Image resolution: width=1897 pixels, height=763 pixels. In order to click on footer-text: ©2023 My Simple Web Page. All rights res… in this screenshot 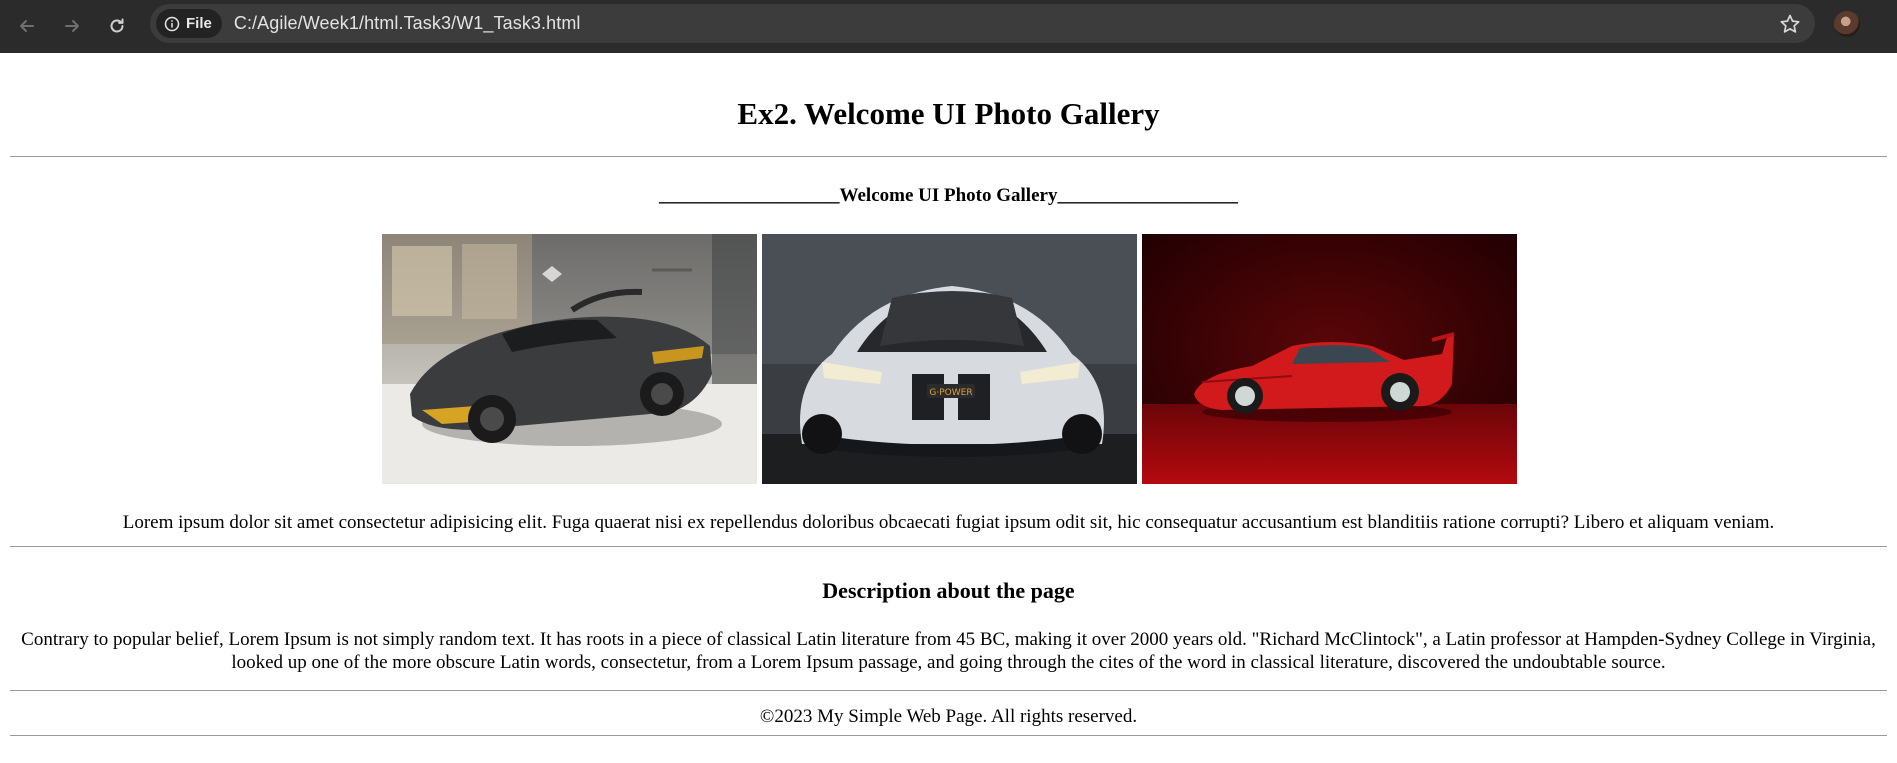, I will do `click(948, 716)`.